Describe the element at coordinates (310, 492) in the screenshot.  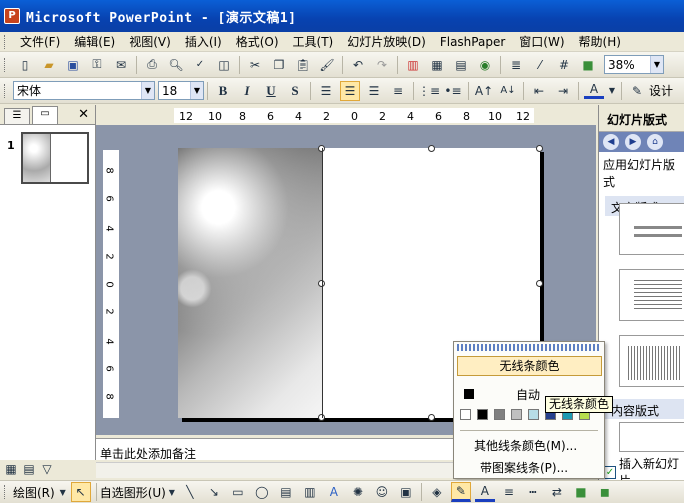
I see `vertical-textbox-icon: ▥` at that location.